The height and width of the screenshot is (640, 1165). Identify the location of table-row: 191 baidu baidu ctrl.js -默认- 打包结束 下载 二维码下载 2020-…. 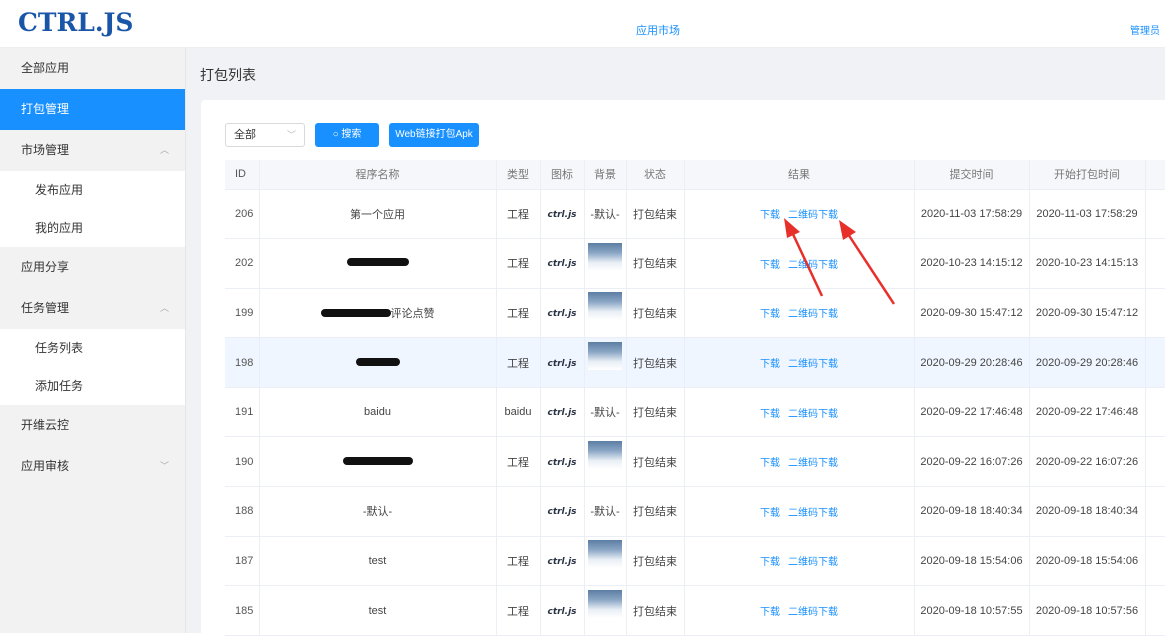
(695, 412).